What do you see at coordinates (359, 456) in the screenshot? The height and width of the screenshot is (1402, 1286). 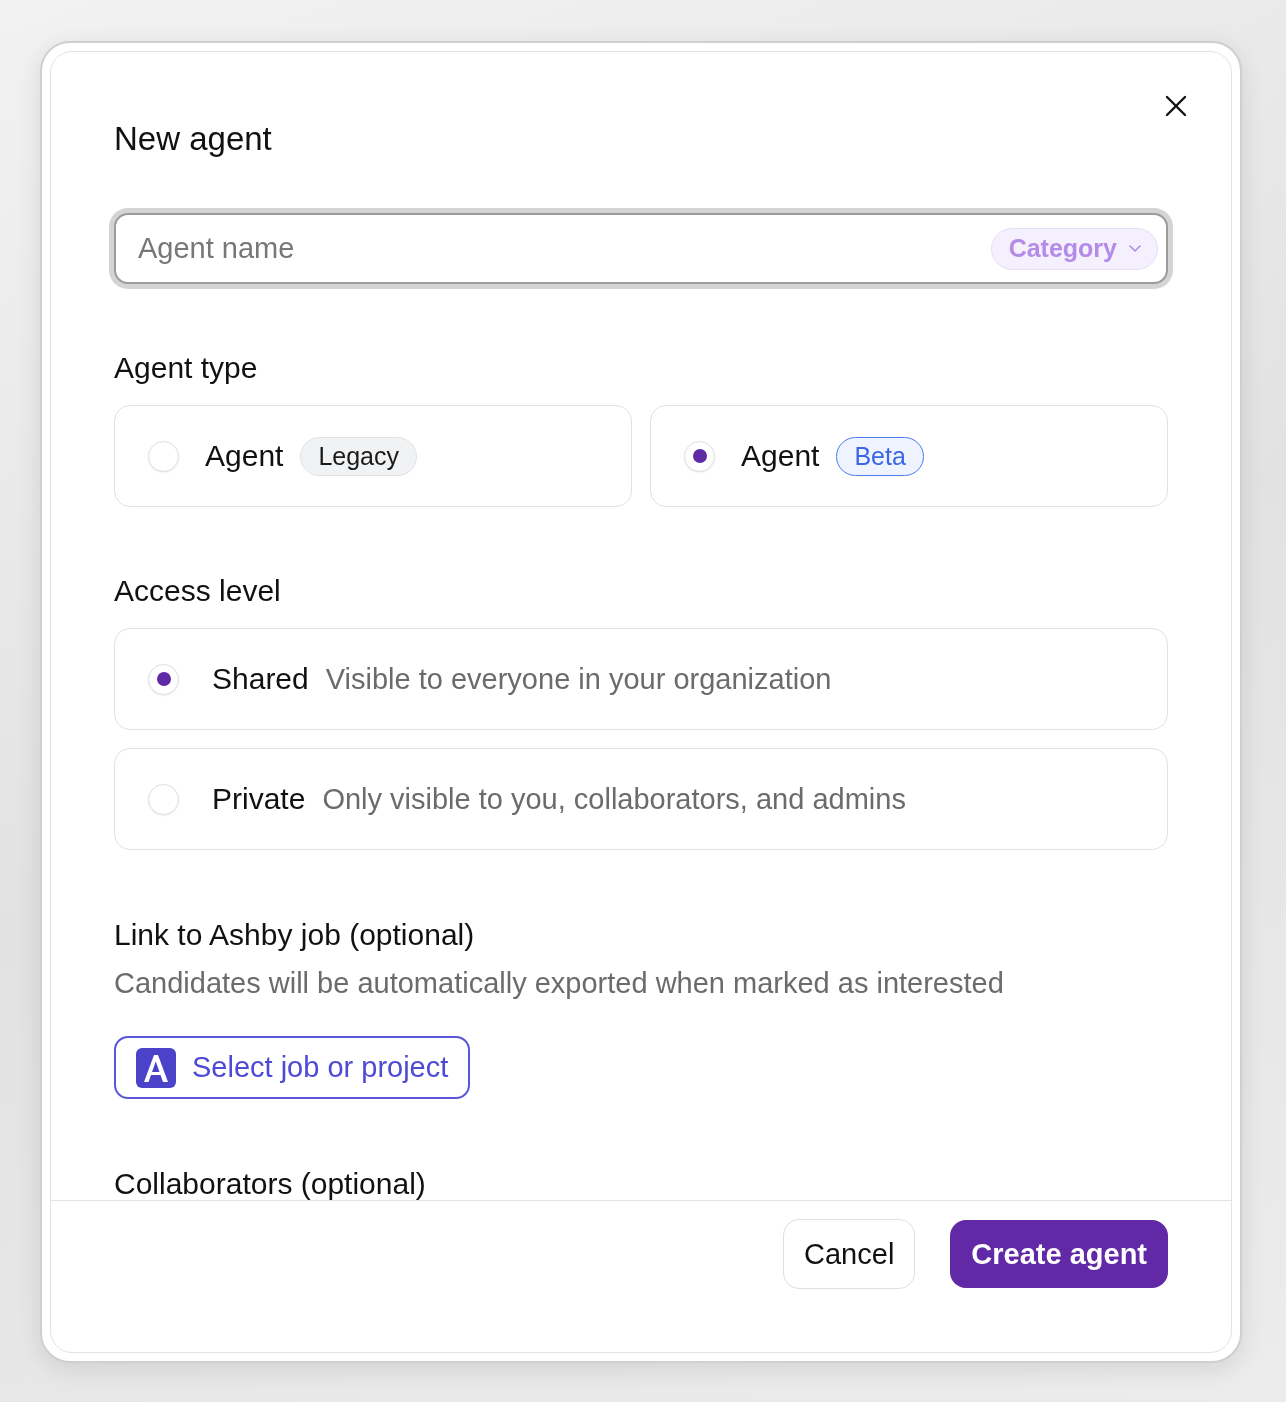 I see `version-badge: Legacy` at bounding box center [359, 456].